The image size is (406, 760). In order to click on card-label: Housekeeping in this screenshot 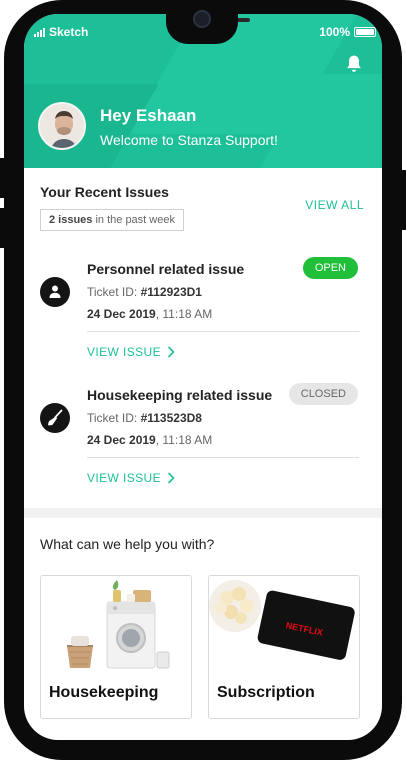, I will do `click(104, 692)`.